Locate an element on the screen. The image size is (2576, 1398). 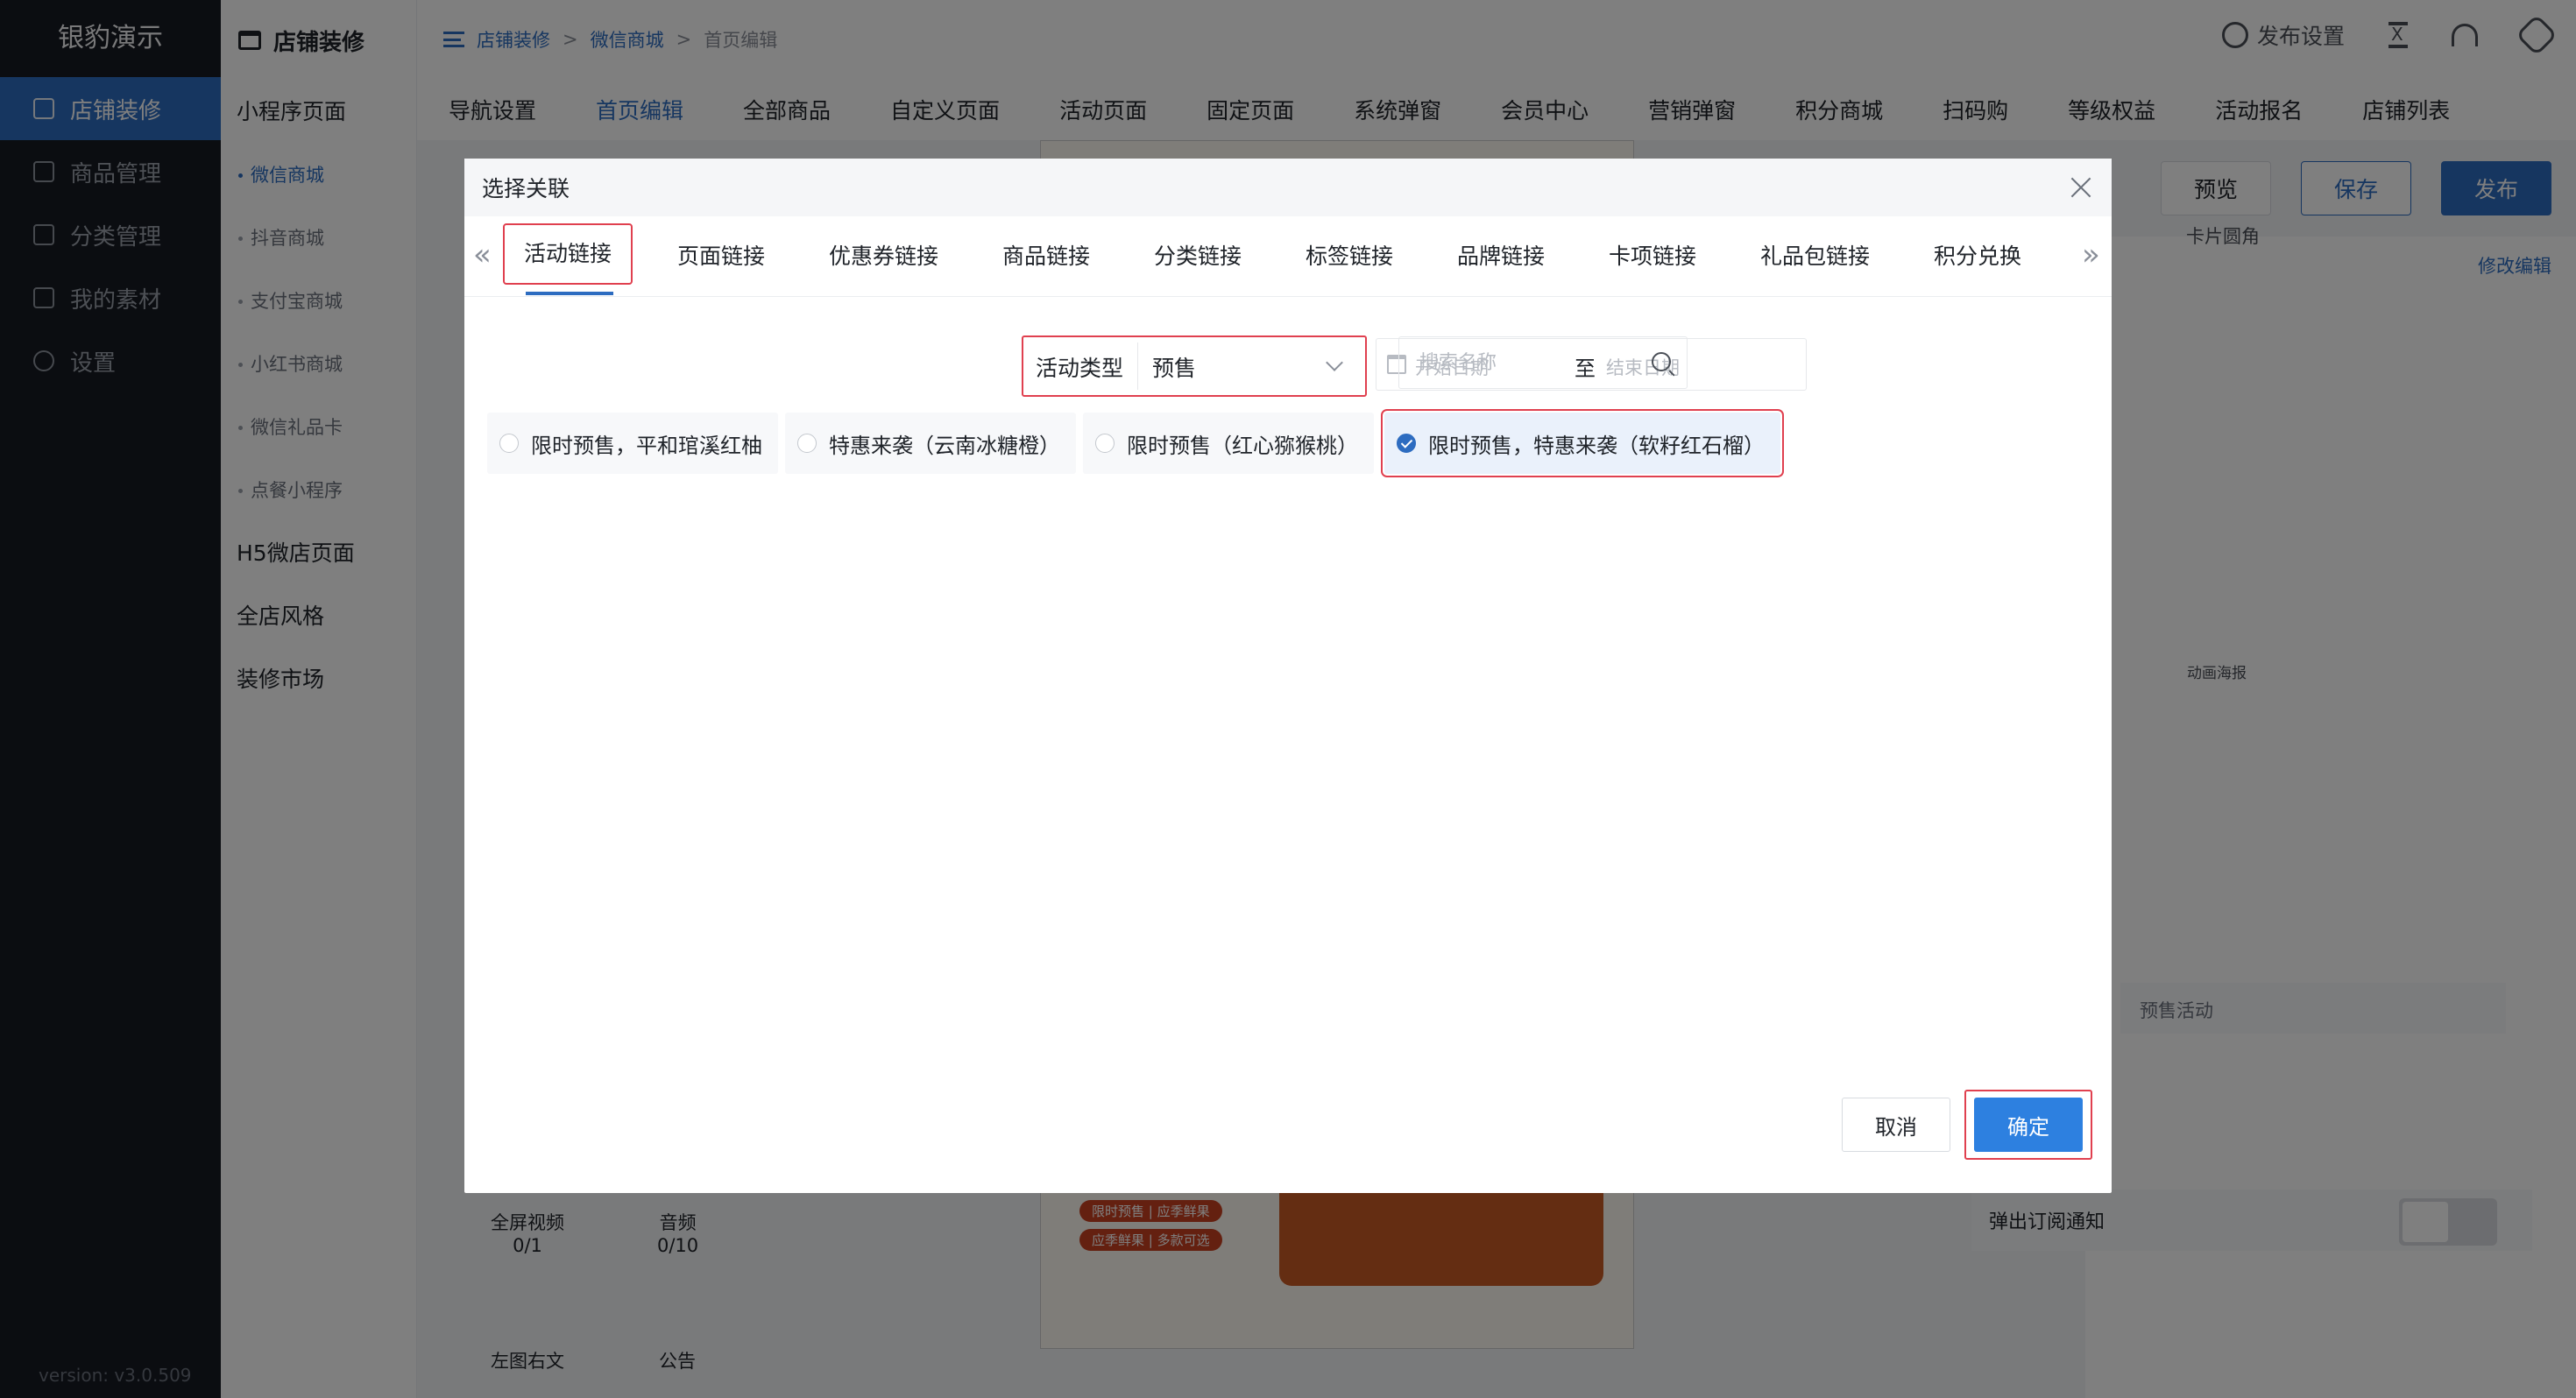
option-item-selected: 限时预售，特惠来袭（软籽红石榴） is located at coordinates (1582, 443).